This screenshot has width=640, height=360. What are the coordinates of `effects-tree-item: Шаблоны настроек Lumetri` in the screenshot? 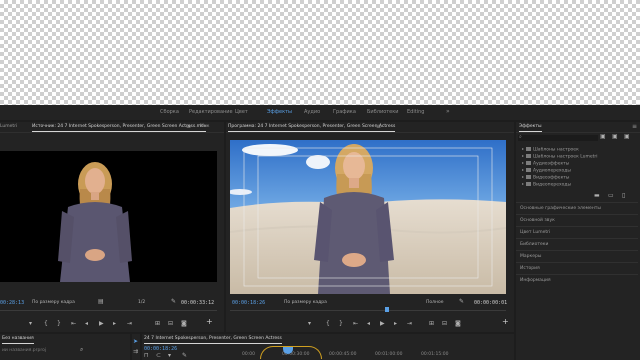 It's located at (560, 156).